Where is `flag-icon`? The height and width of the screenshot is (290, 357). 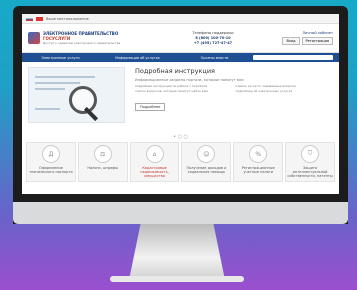
flag-icon is located at coordinates (39, 18).